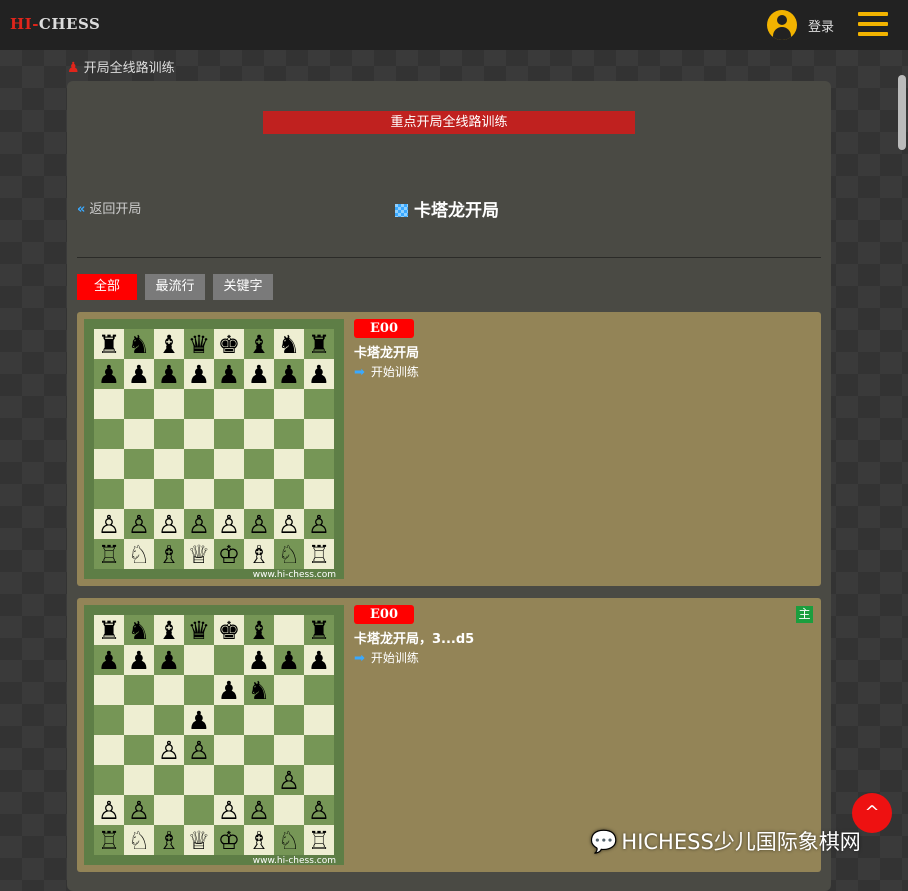  Describe the element at coordinates (447, 208) in the screenshot. I see `page-title: 卡塔龙开局` at that location.